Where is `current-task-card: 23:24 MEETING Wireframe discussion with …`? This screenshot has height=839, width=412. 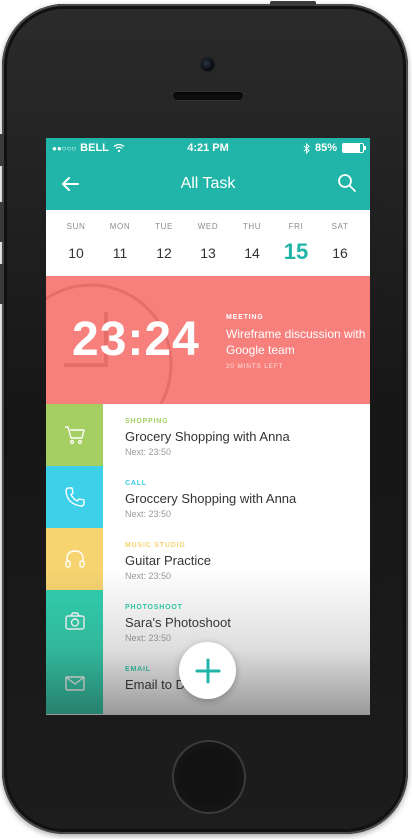
current-task-card: 23:24 MEETING Wireframe discussion with … is located at coordinates (208, 340).